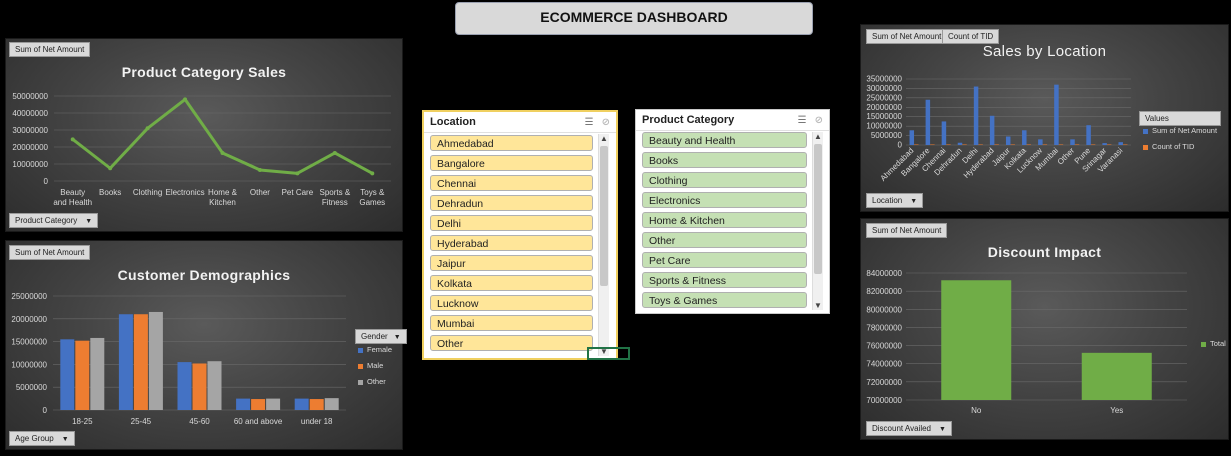 The width and height of the screenshot is (1231, 456). Describe the element at coordinates (46, 220) in the screenshot. I see `filter-label: Product Category` at that location.